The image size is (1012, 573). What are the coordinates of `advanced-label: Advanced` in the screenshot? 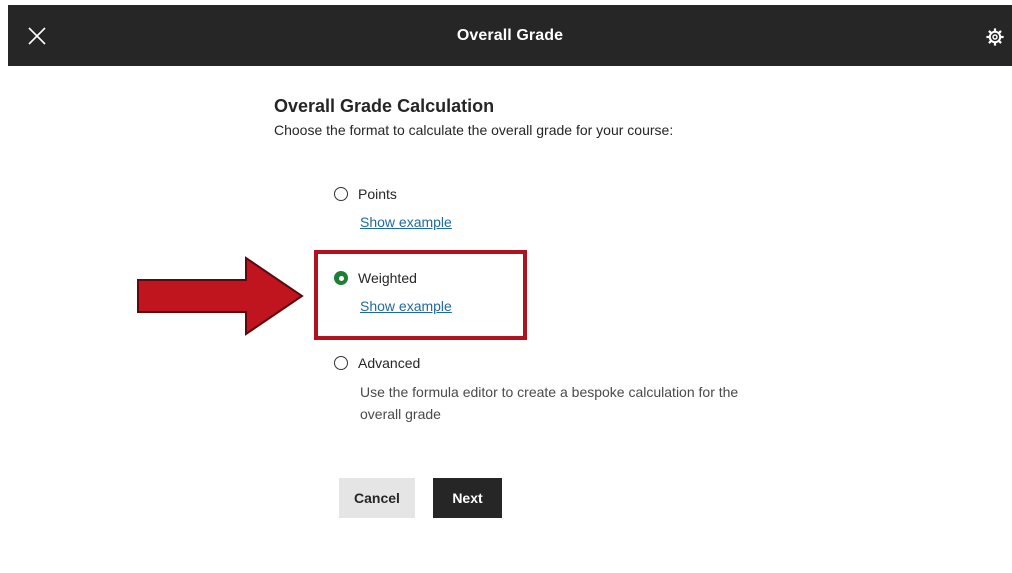 It's located at (389, 363).